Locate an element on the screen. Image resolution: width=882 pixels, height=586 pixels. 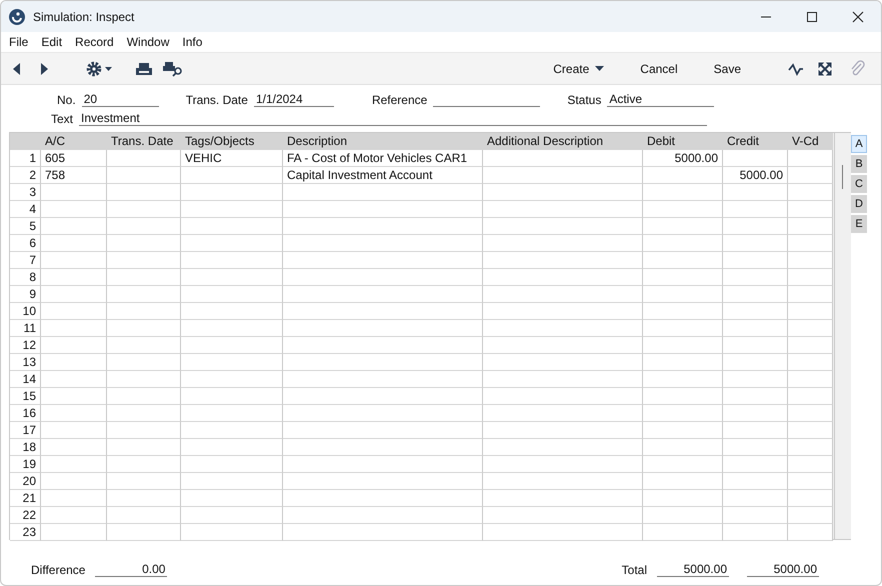
table-cell: FA - Cost of Motor Vehicles CAR1 is located at coordinates (383, 158).